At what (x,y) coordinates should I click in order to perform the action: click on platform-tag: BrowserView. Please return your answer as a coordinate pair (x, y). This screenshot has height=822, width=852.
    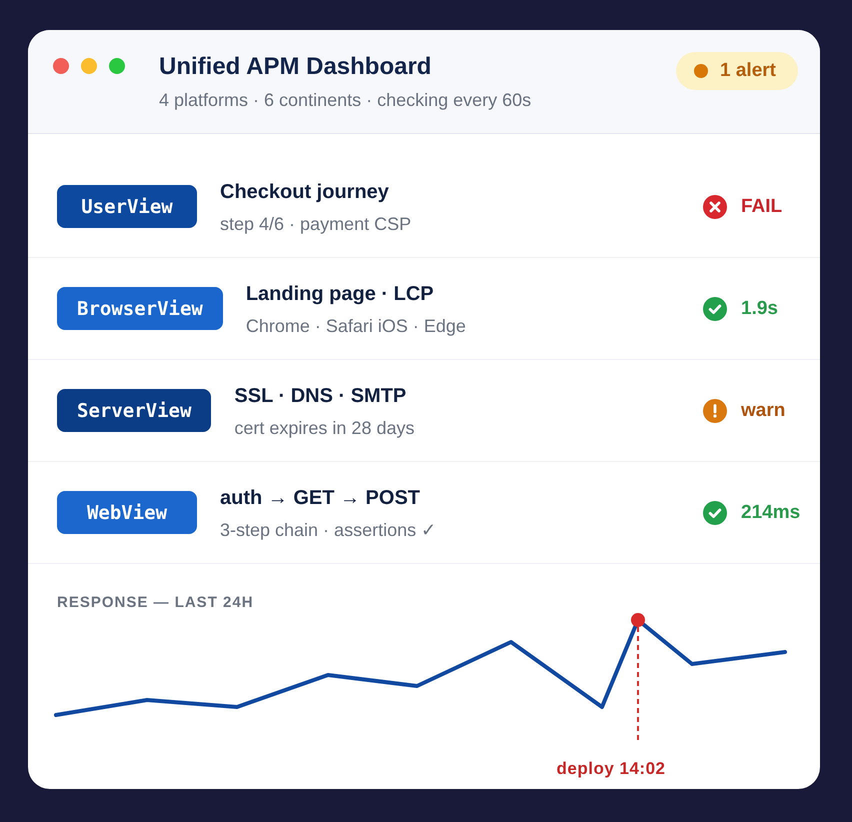
    Looking at the image, I should click on (140, 308).